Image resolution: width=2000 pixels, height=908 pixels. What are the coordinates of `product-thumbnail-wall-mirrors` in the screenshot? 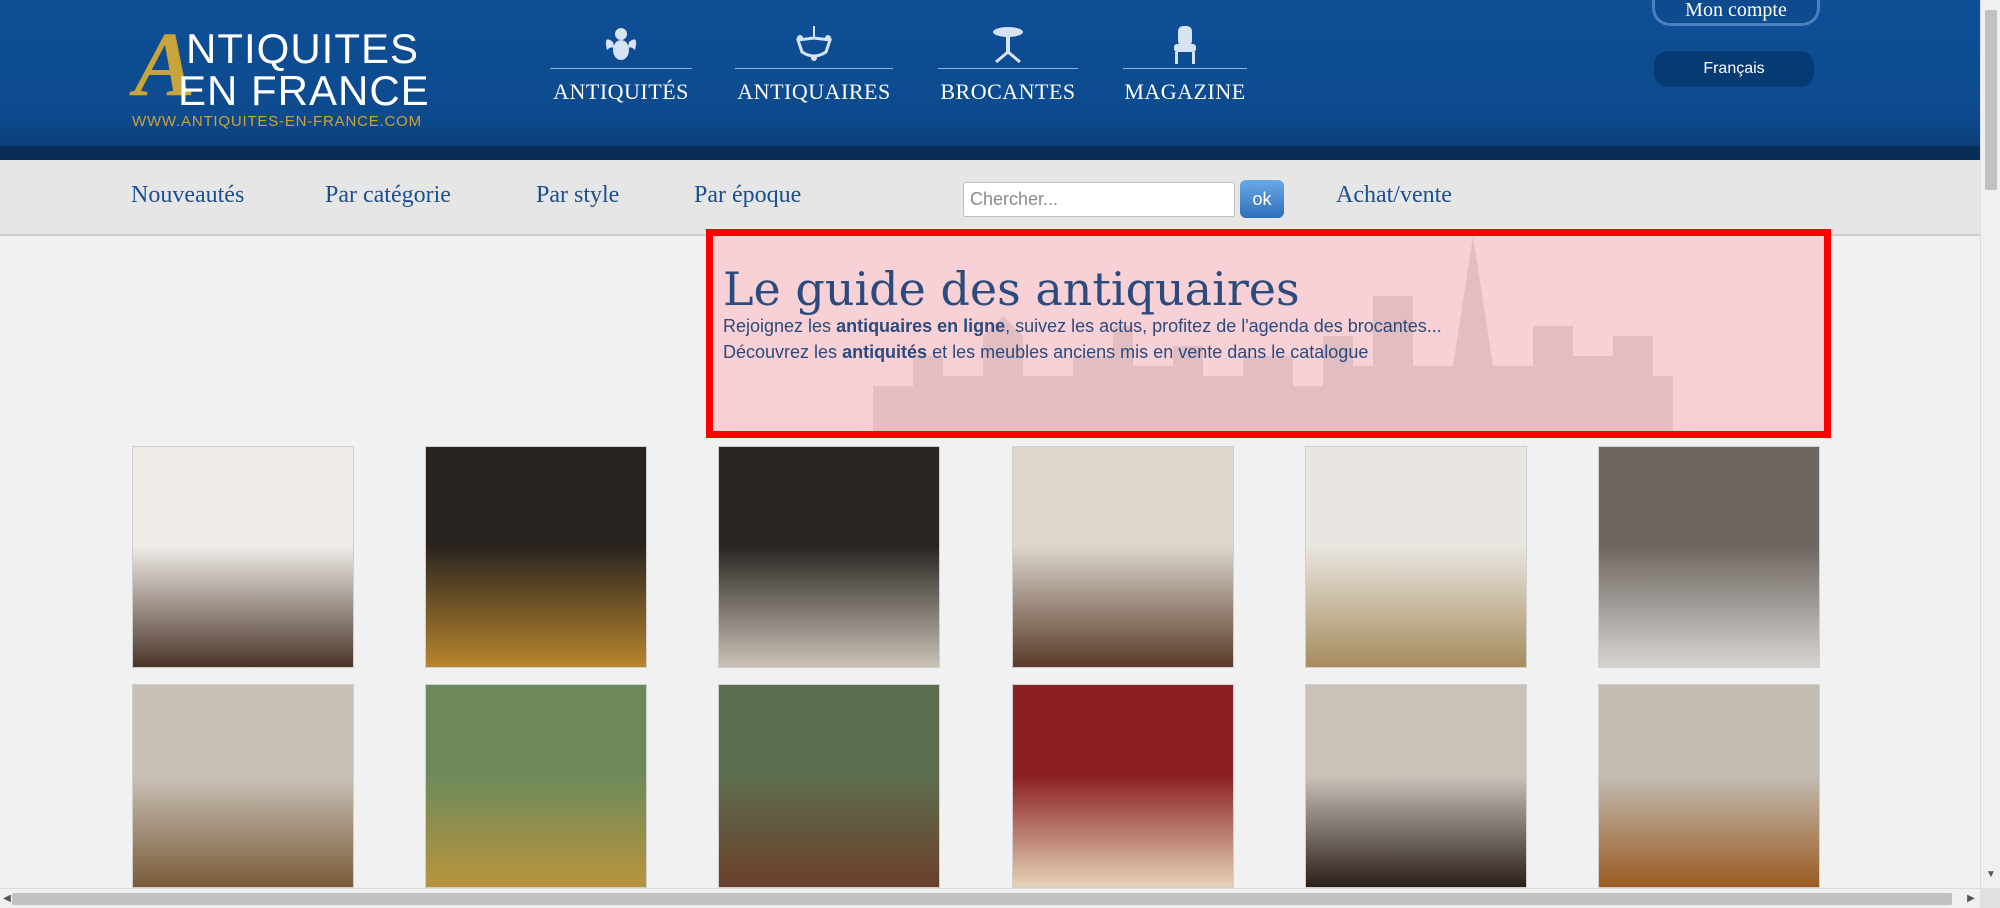 It's located at (829, 786).